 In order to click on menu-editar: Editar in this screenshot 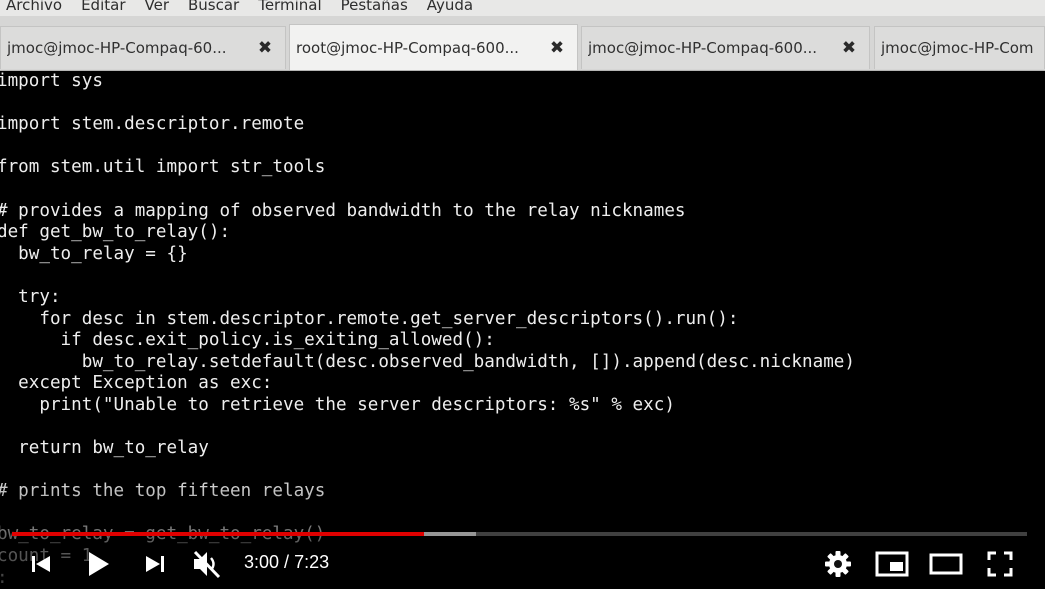, I will do `click(103, 7)`.